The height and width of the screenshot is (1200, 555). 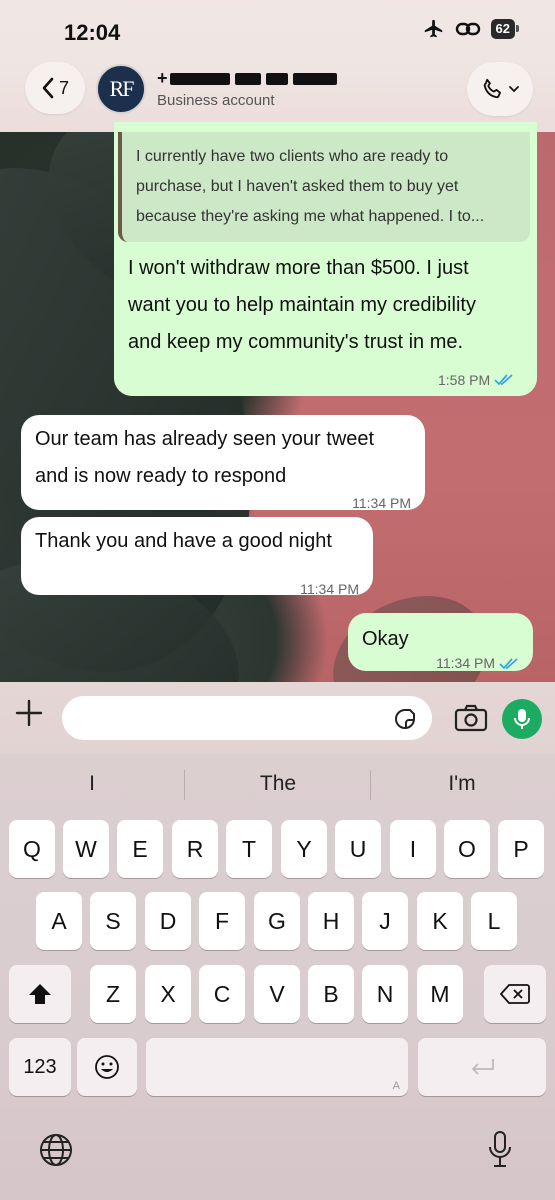 I want to click on key-s: S, so click(x=113, y=921).